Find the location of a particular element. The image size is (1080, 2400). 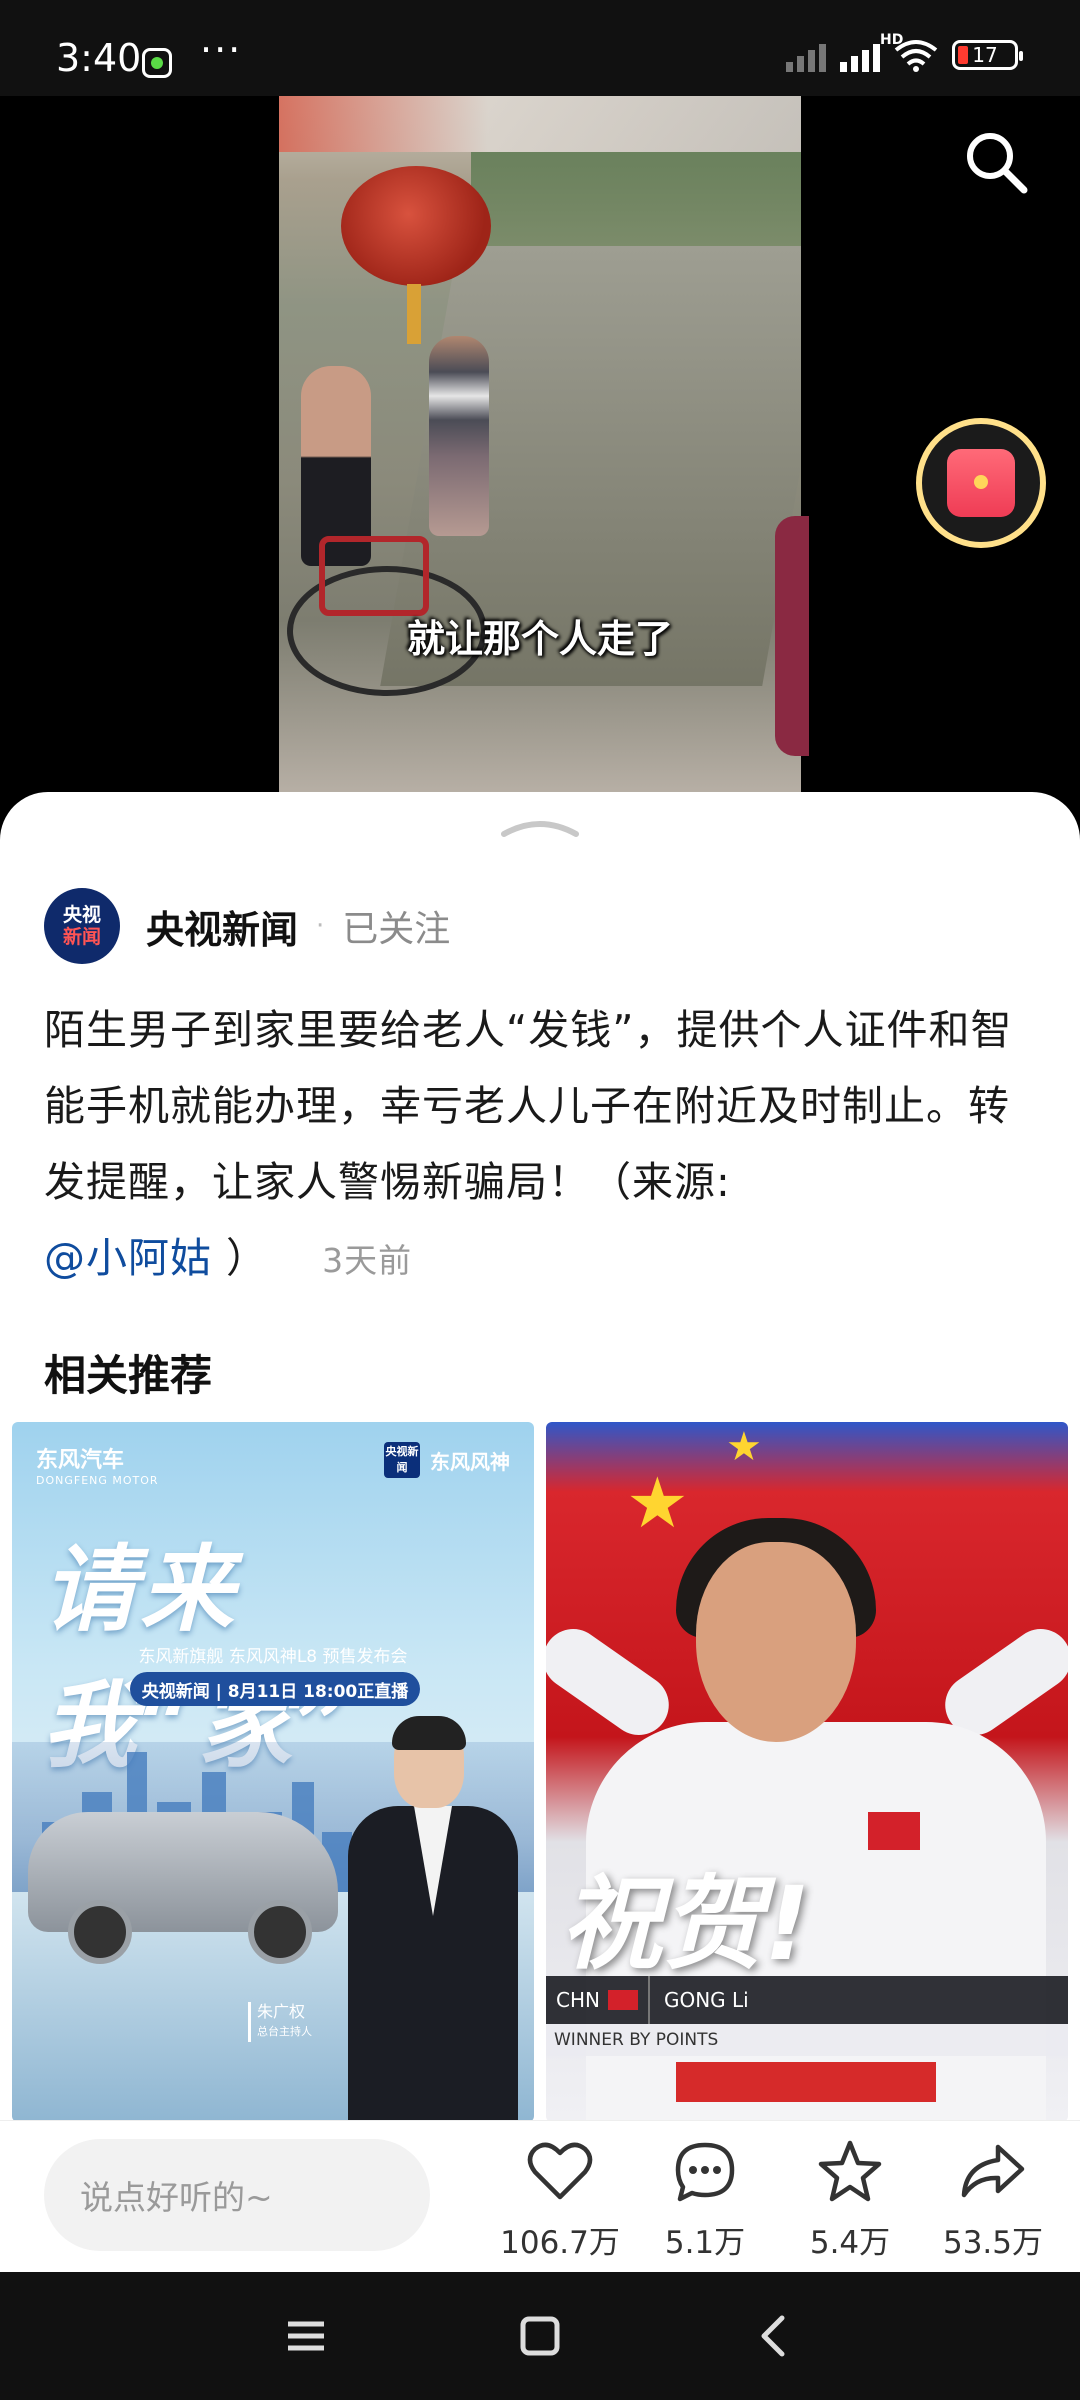

red-packet-icon is located at coordinates (981, 483).